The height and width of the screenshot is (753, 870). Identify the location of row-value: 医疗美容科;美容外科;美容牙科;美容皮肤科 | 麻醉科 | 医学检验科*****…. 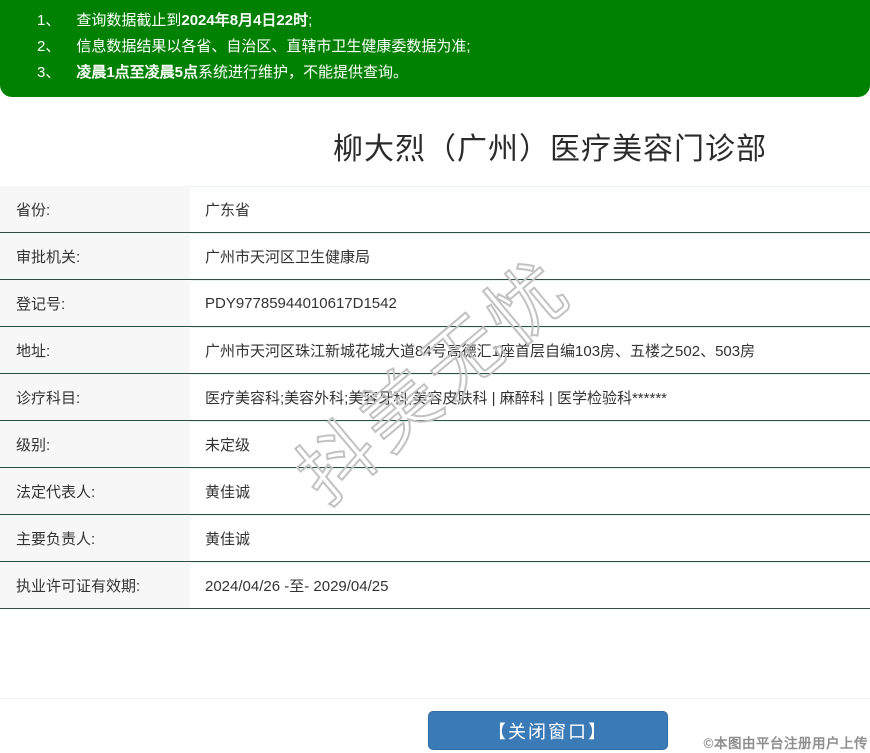
(436, 398).